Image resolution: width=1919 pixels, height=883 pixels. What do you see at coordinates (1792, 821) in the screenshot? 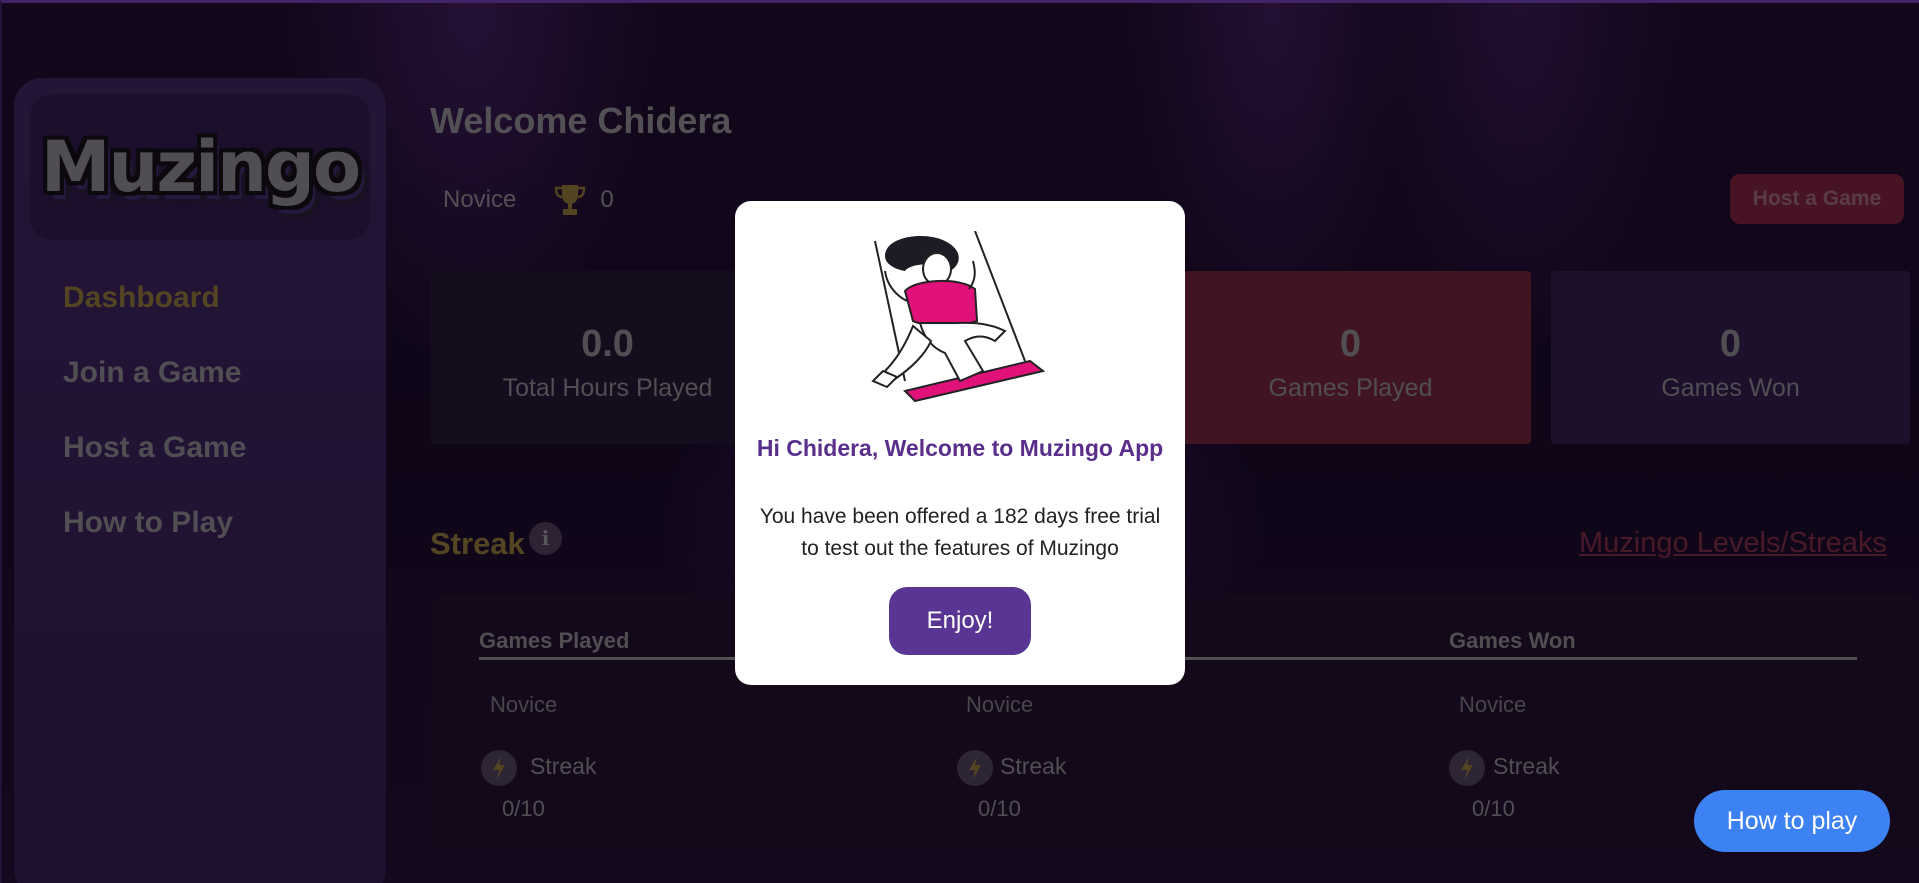
I see `how-to-play-button: How to play` at bounding box center [1792, 821].